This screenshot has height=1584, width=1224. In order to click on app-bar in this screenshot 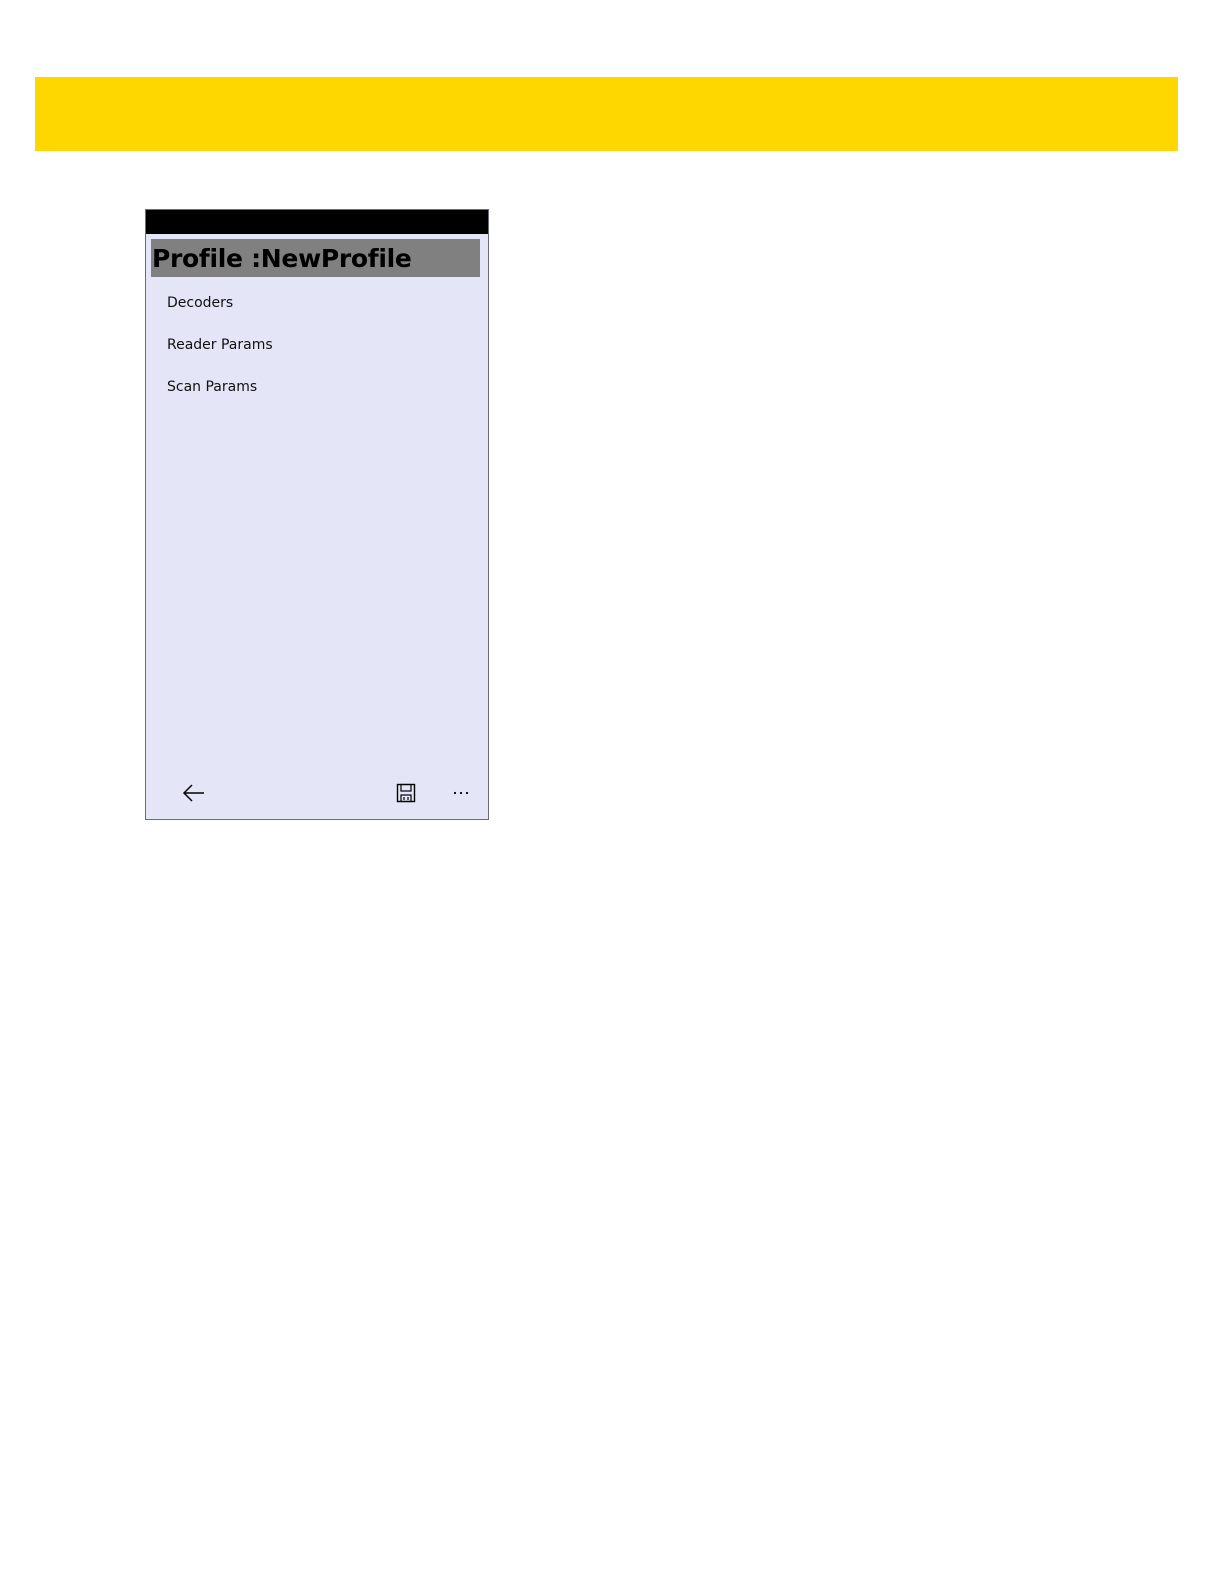, I will do `click(317, 794)`.